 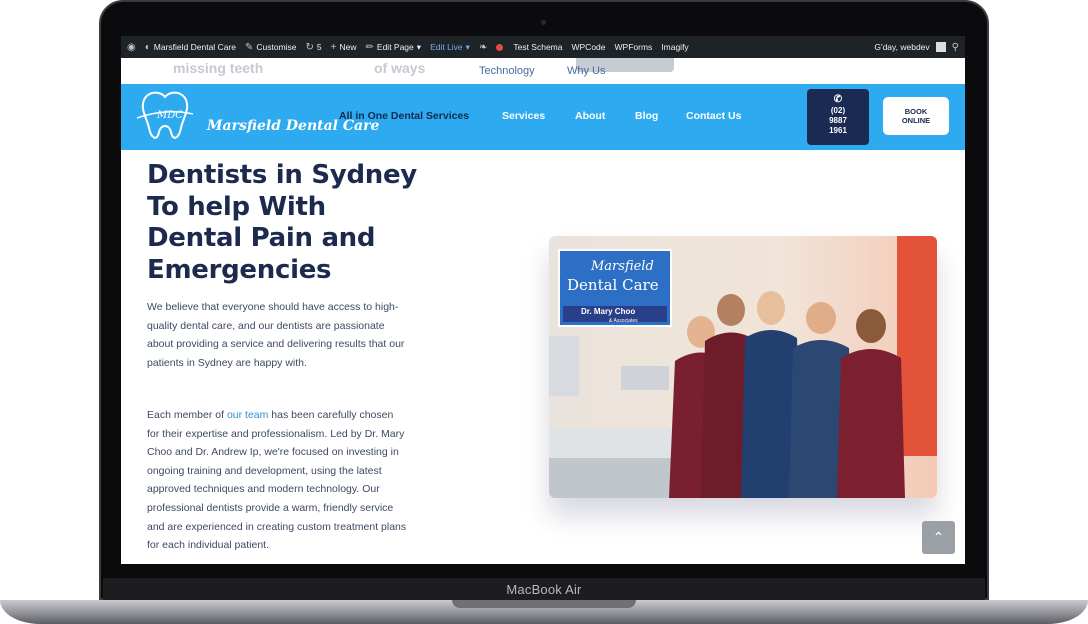 I want to click on wp-customise-link: ✎ Customise, so click(x=271, y=47).